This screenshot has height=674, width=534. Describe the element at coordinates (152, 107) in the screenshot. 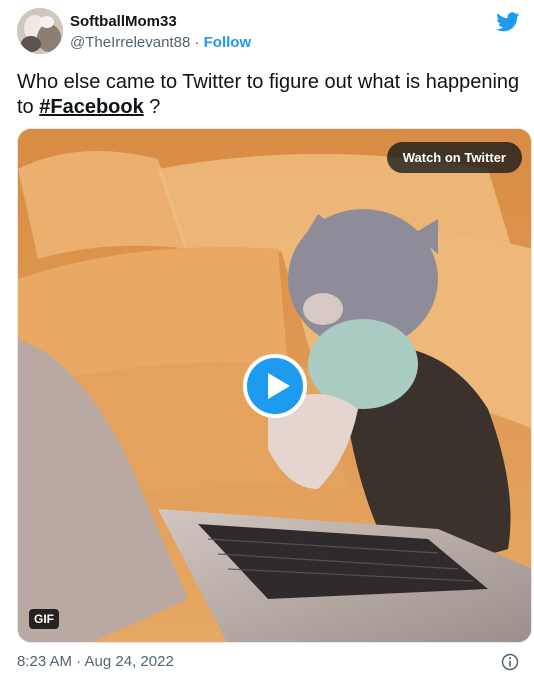

I see `tweet-text-tail: ?` at that location.